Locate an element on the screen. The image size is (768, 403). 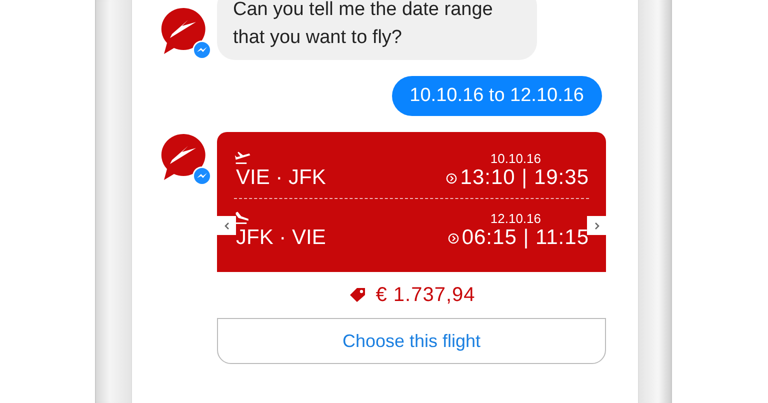
flight-date: 12.10.16 is located at coordinates (515, 218).